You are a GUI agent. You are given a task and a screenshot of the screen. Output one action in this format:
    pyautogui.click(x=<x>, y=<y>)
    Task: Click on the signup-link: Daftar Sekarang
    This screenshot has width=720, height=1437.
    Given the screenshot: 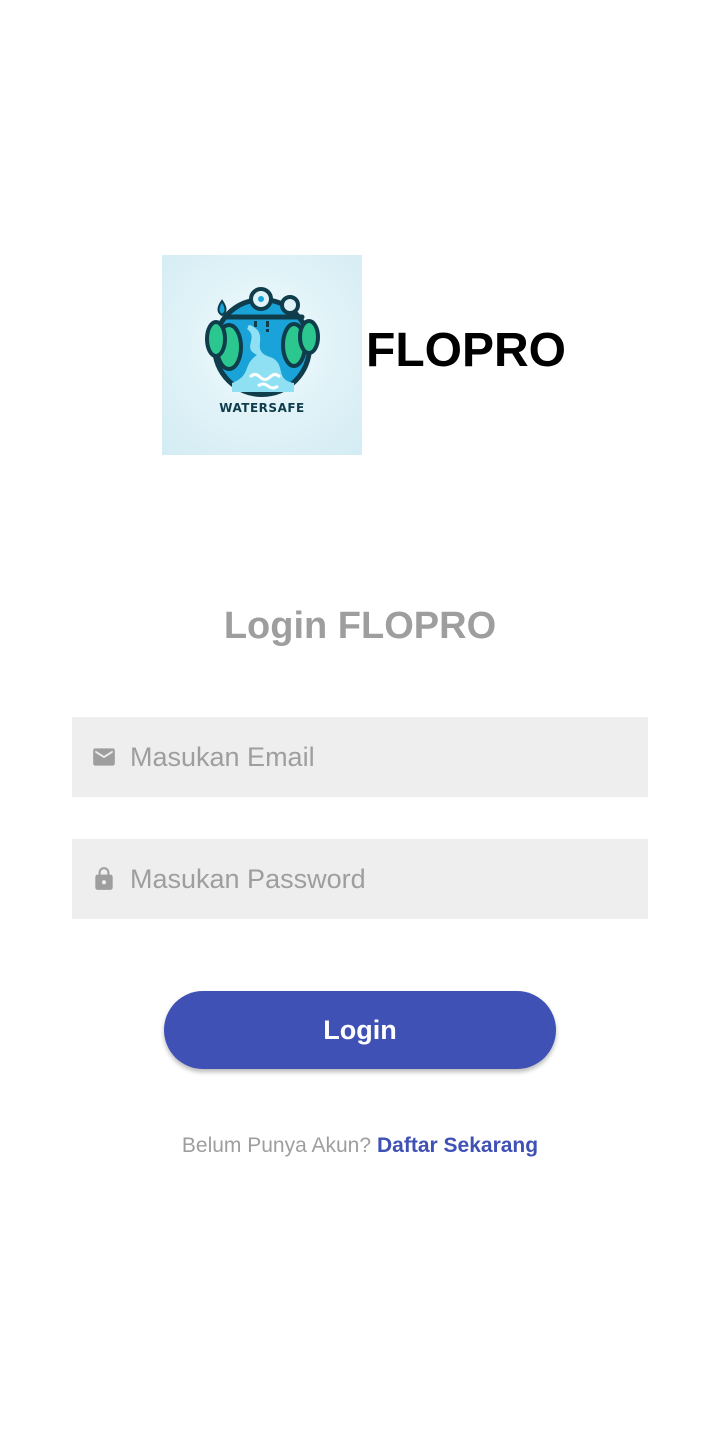 What is the action you would take?
    pyautogui.click(x=457, y=1145)
    